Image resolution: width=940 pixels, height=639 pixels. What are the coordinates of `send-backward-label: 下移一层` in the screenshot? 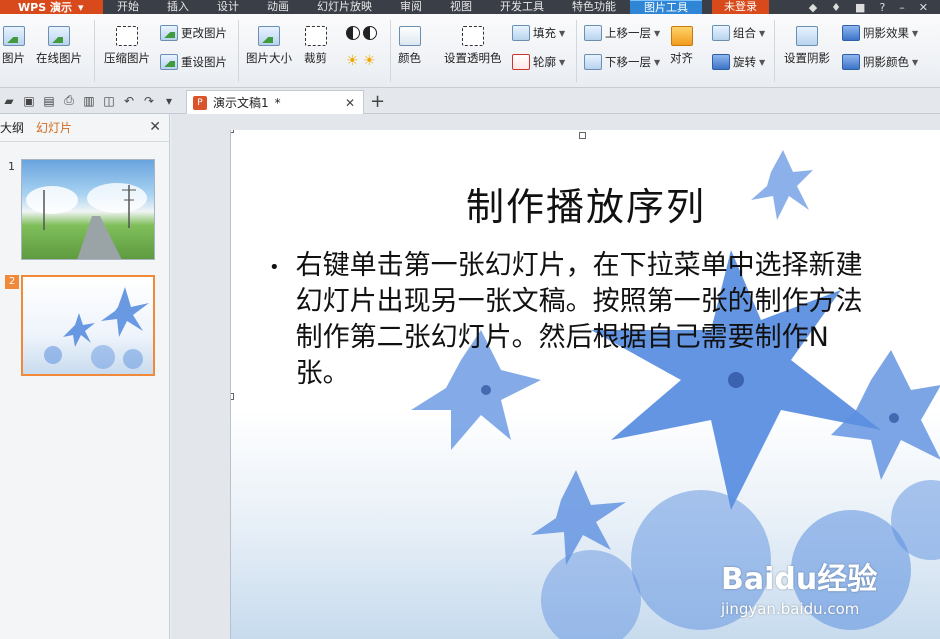 It's located at (628, 62).